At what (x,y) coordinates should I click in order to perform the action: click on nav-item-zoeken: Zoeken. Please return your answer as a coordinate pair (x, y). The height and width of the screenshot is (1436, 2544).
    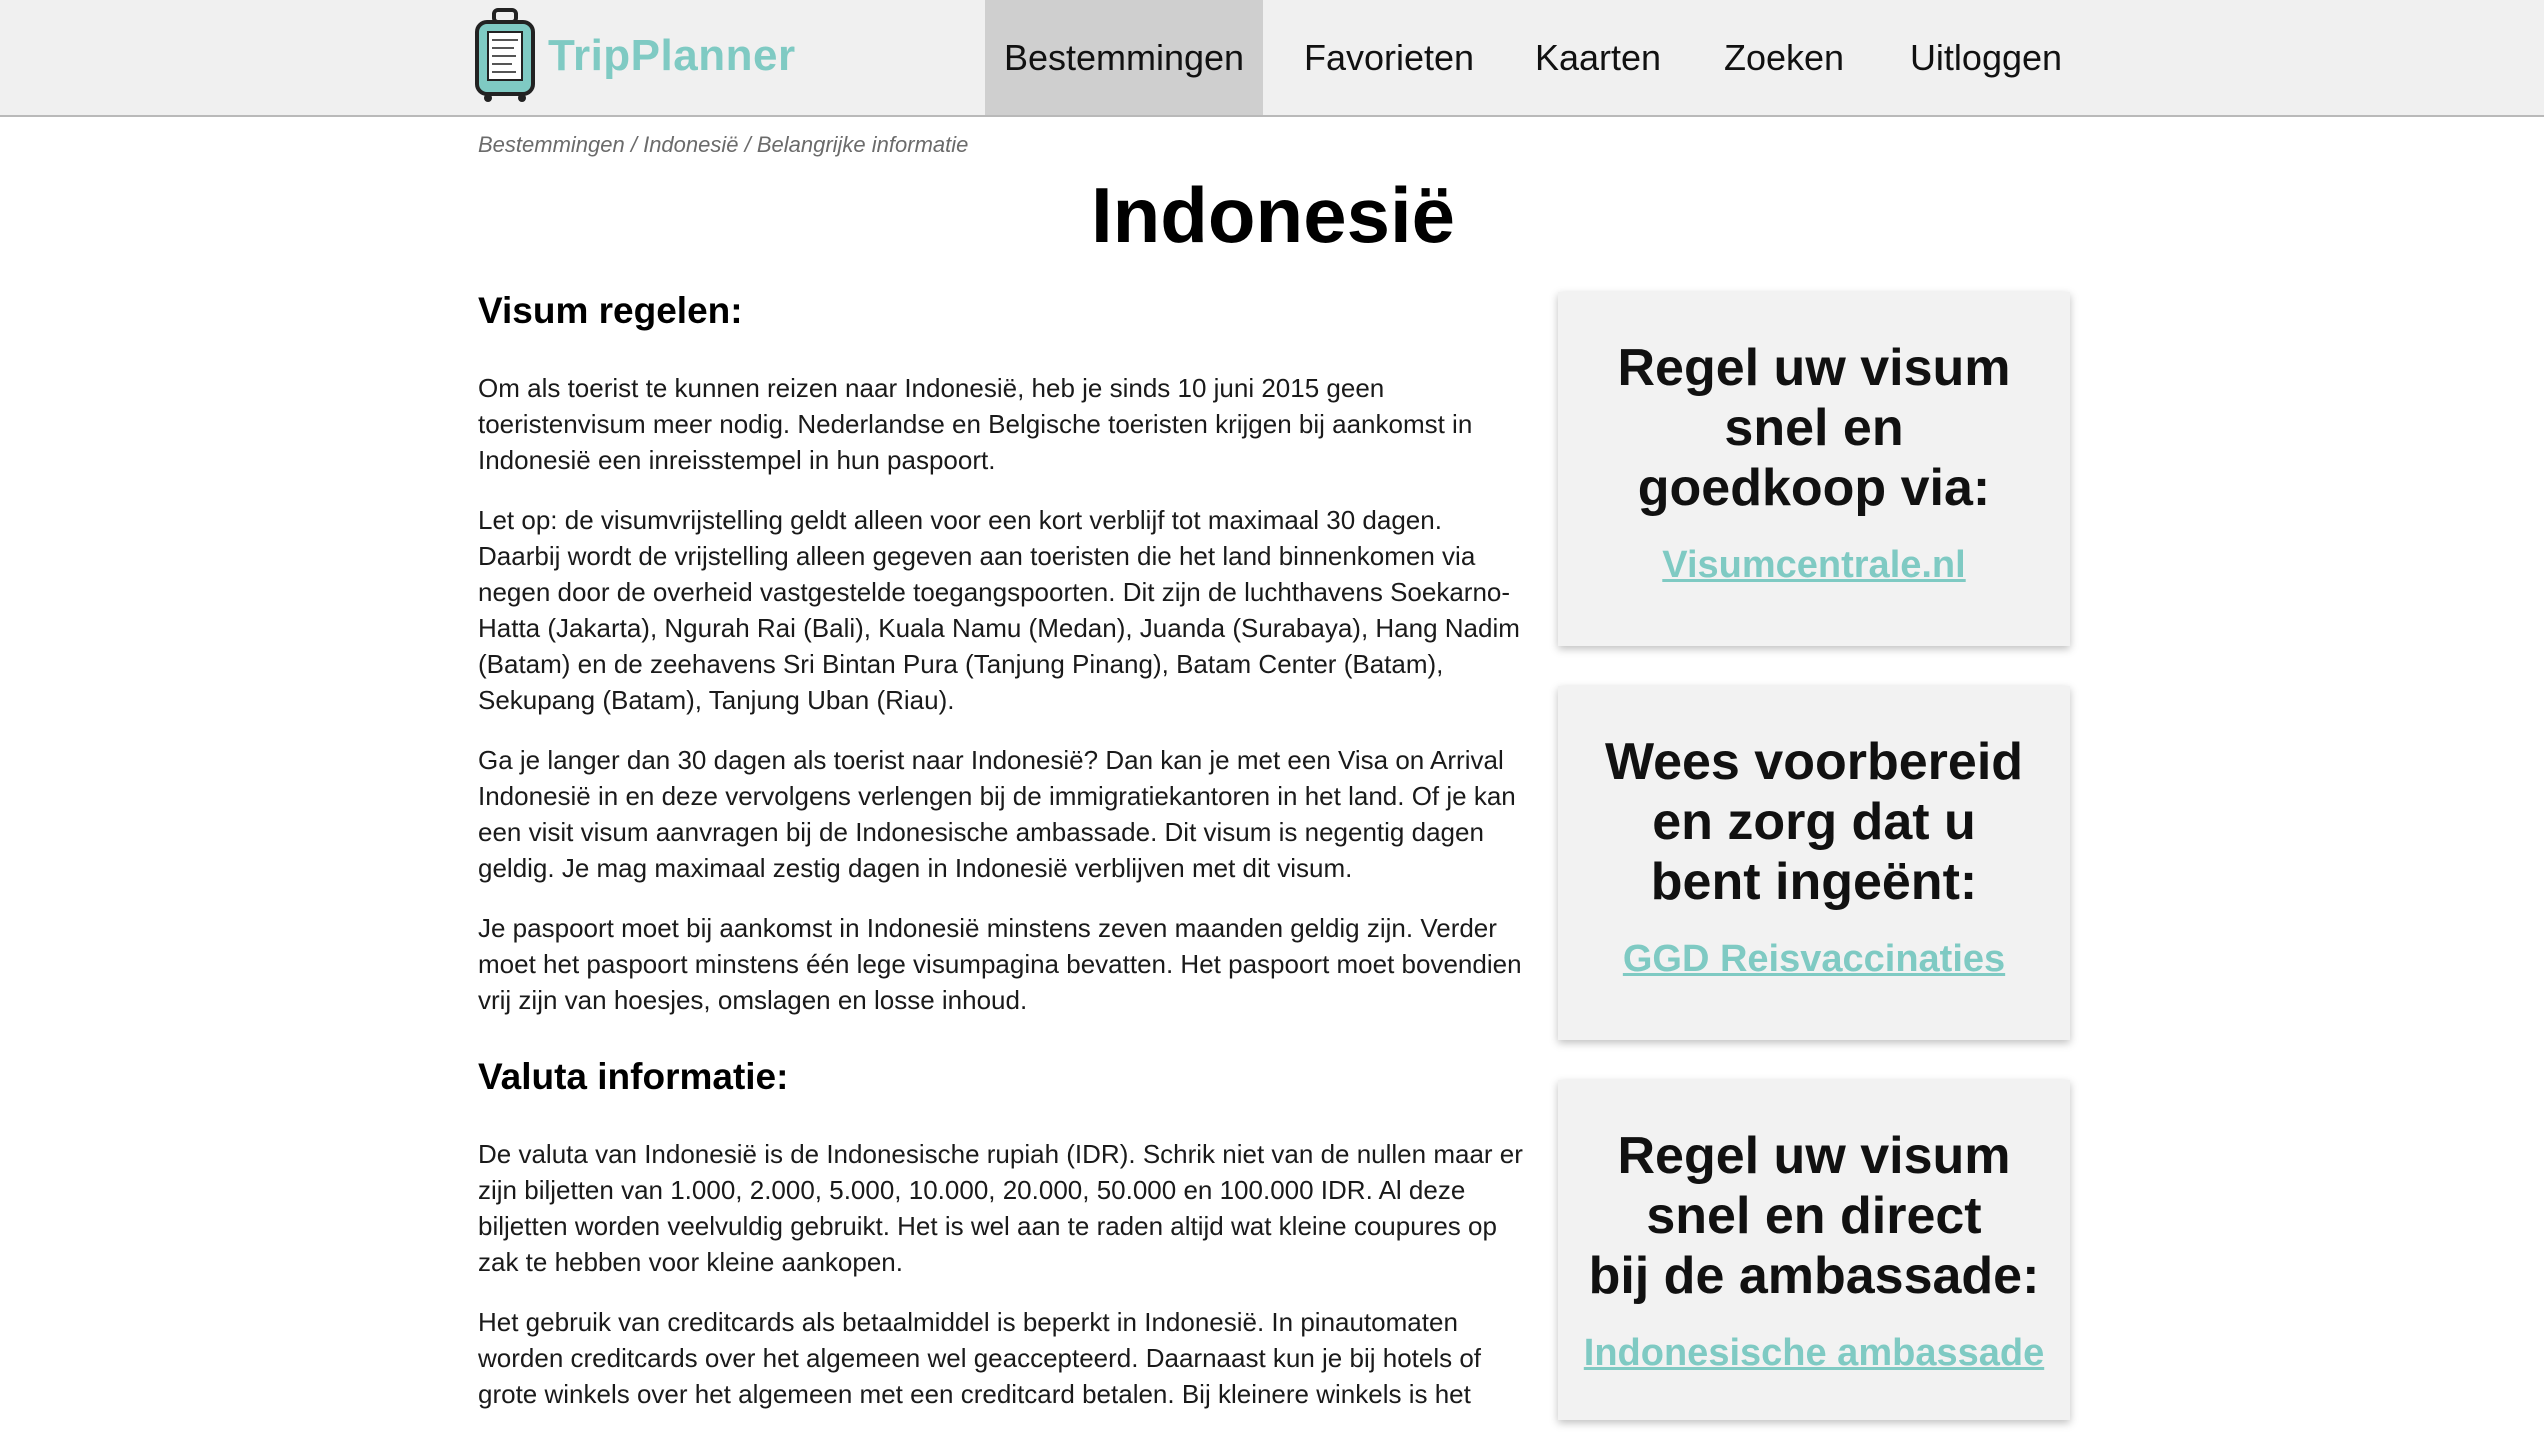
    Looking at the image, I should click on (1784, 57).